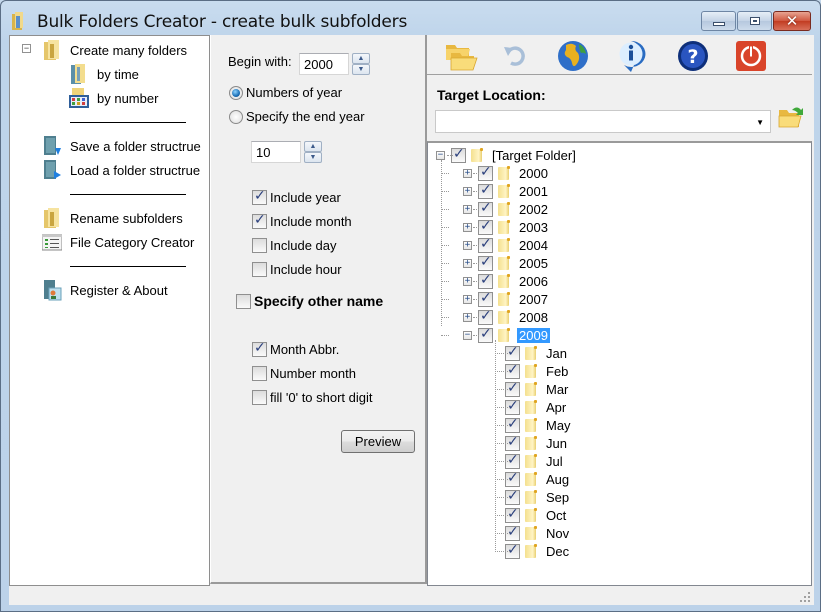 The height and width of the screenshot is (612, 821). I want to click on checkbox-include-year: Include year, so click(296, 196).